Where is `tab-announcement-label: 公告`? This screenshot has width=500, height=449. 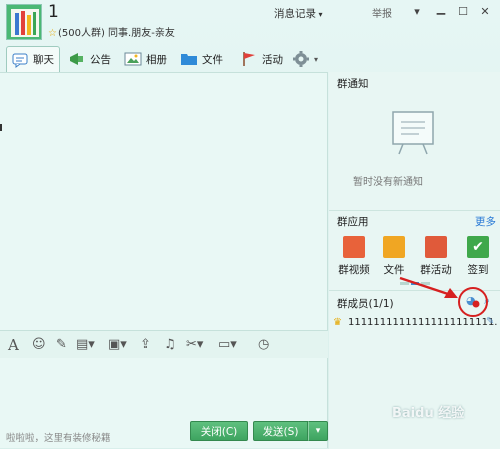
tab-announcement-label: 公告 is located at coordinates (100, 59).